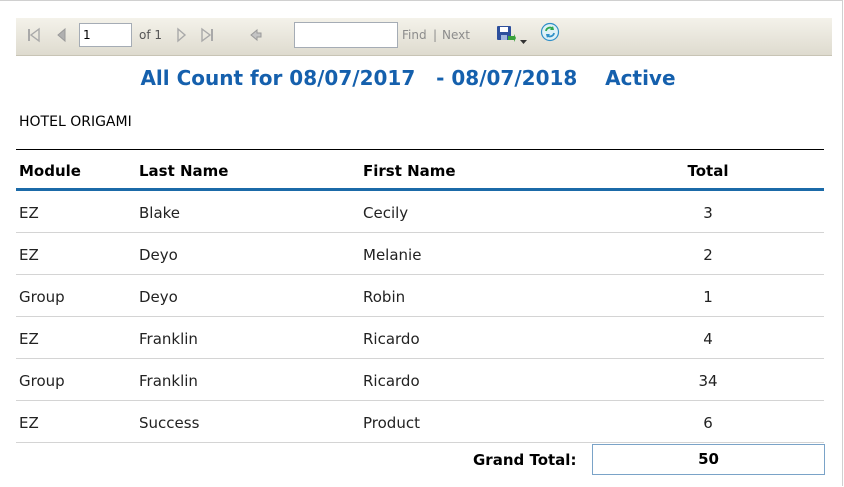 Image resolution: width=844 pixels, height=487 pixels. Describe the element at coordinates (708, 297) in the screenshot. I see `cell-total: 1` at that location.